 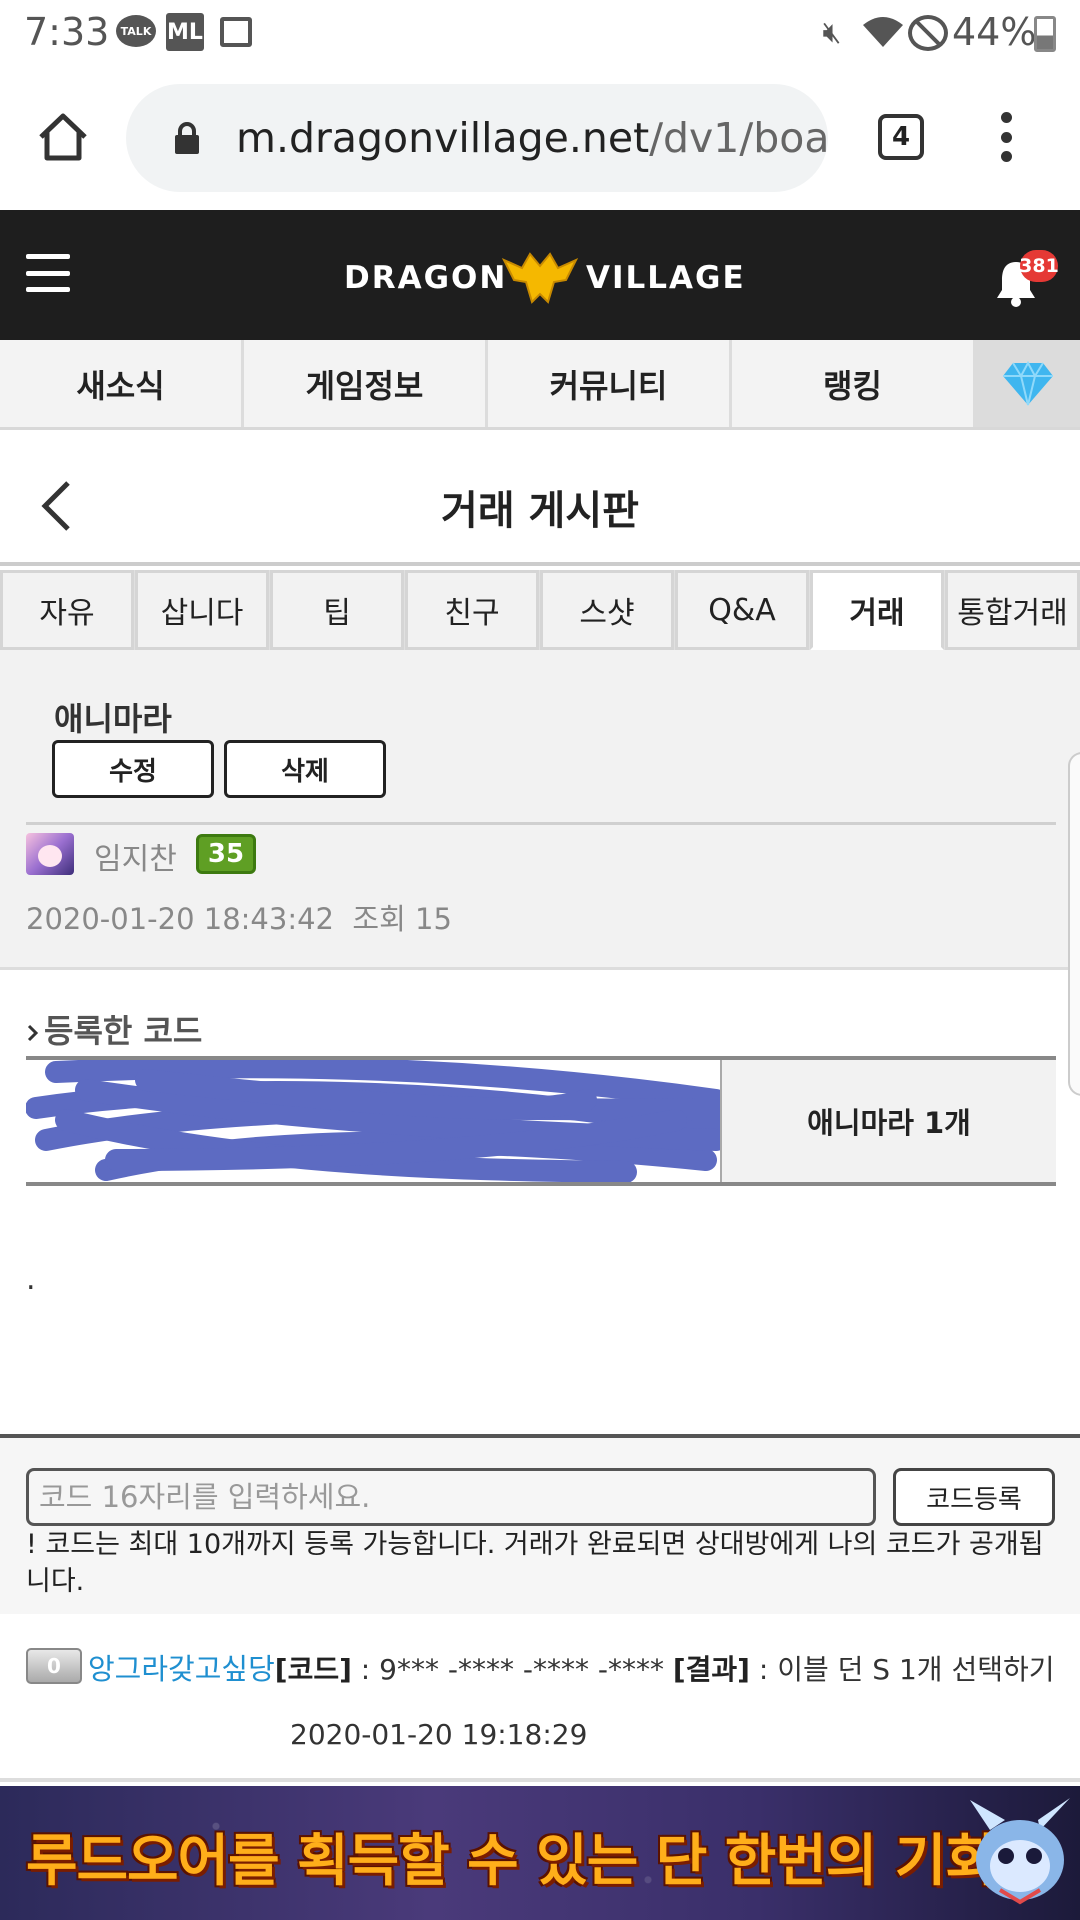 I want to click on wifi-icon, so click(x=883, y=32).